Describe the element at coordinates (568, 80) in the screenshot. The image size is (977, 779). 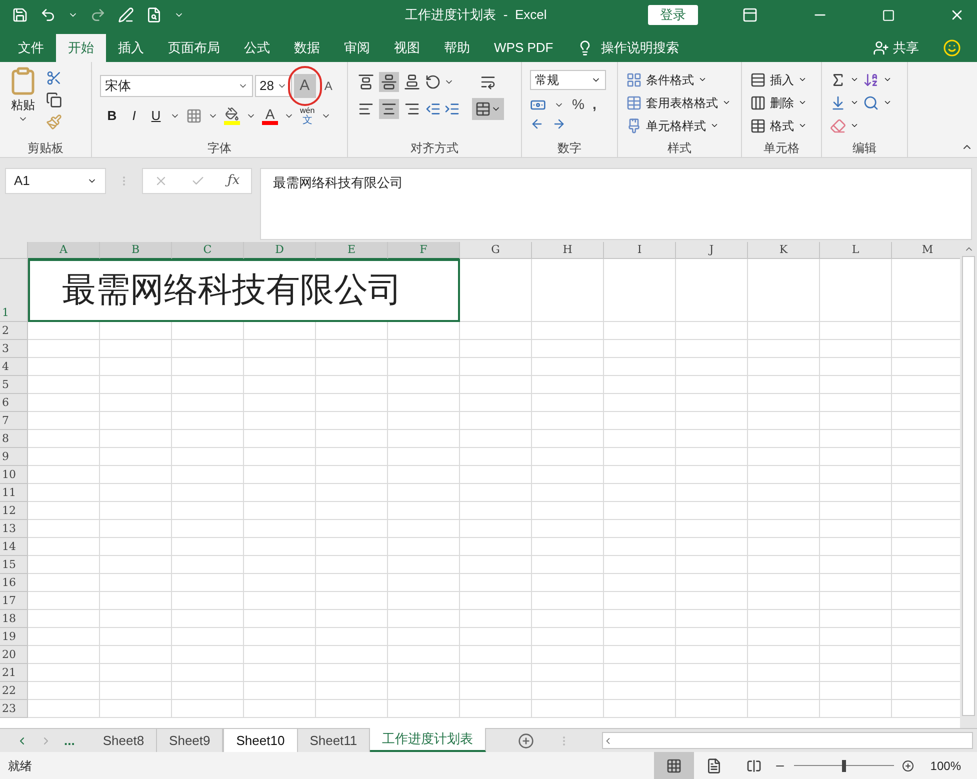
I see `number-format-field: 常规` at that location.